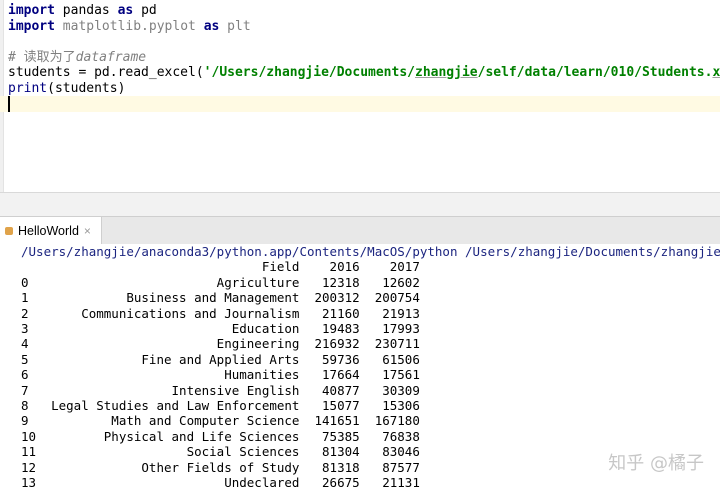 This screenshot has height=491, width=720. Describe the element at coordinates (220, 467) in the screenshot. I see `dataframe-row: 12 Other Fields of Study 81318 87577` at that location.